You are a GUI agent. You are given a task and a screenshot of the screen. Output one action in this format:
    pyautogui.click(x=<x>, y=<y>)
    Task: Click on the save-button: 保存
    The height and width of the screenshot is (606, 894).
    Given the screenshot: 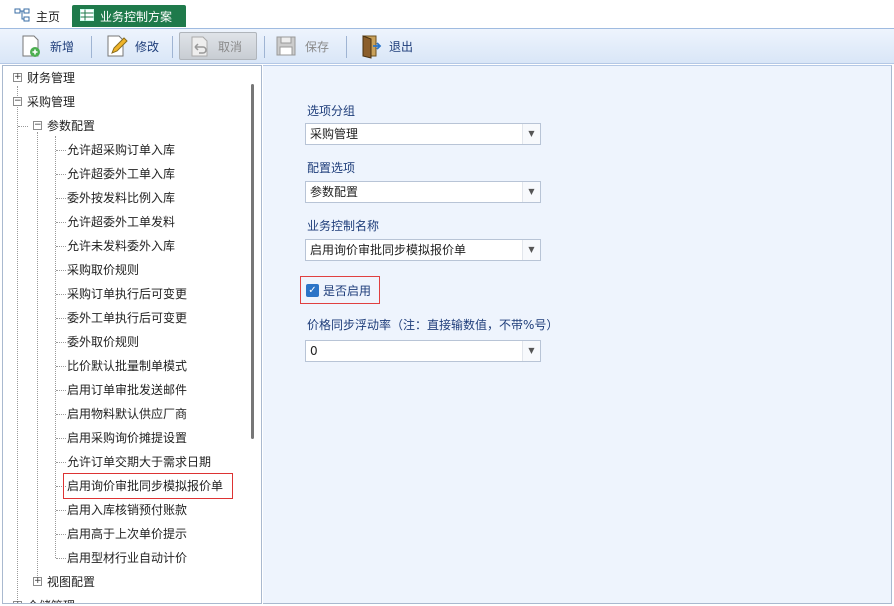 What is the action you would take?
    pyautogui.click(x=301, y=46)
    